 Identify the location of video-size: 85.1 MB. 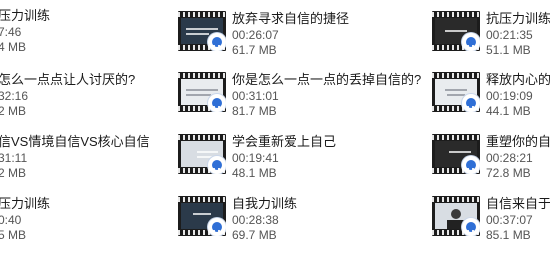
(508, 235).